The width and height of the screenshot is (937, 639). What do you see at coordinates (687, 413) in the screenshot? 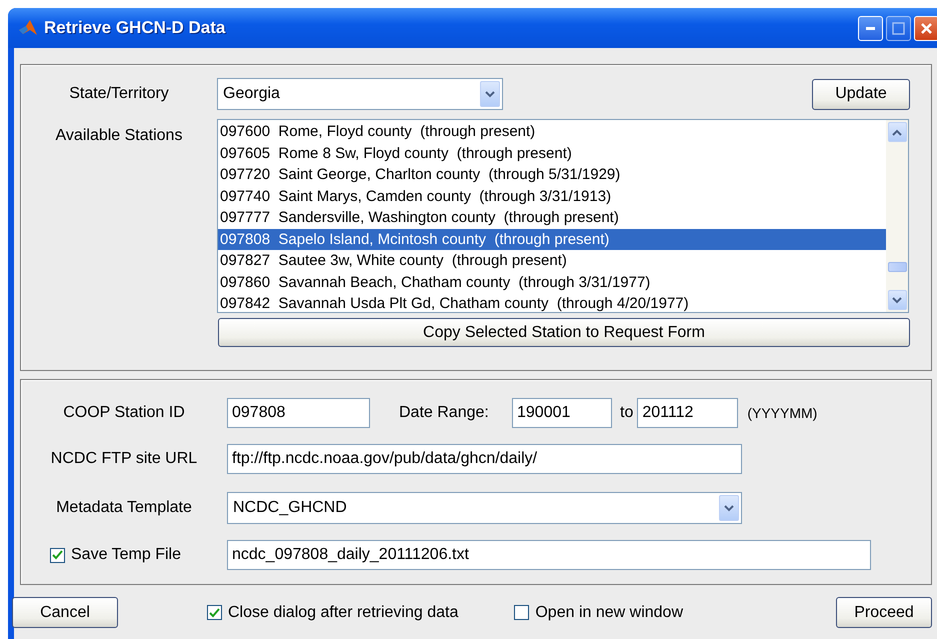
I see `date-to-field: 201112` at bounding box center [687, 413].